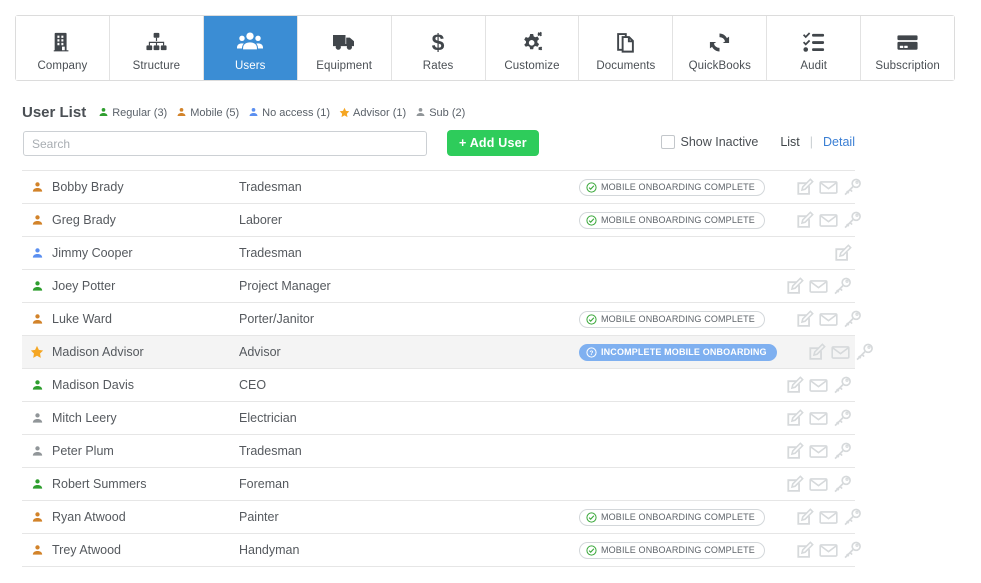 The height and width of the screenshot is (583, 981). Describe the element at coordinates (269, 550) in the screenshot. I see `user-role: Handyman` at that location.